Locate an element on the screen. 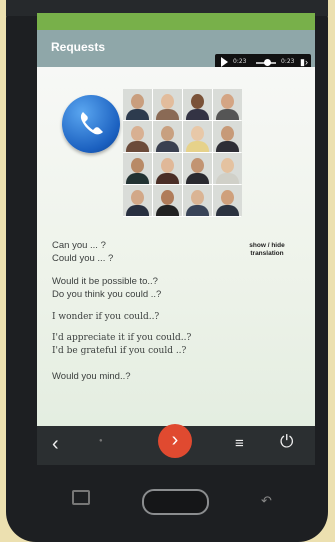 Image resolution: width=335 pixels, height=542 pixels. phone-handset-icon is located at coordinates (91, 123).